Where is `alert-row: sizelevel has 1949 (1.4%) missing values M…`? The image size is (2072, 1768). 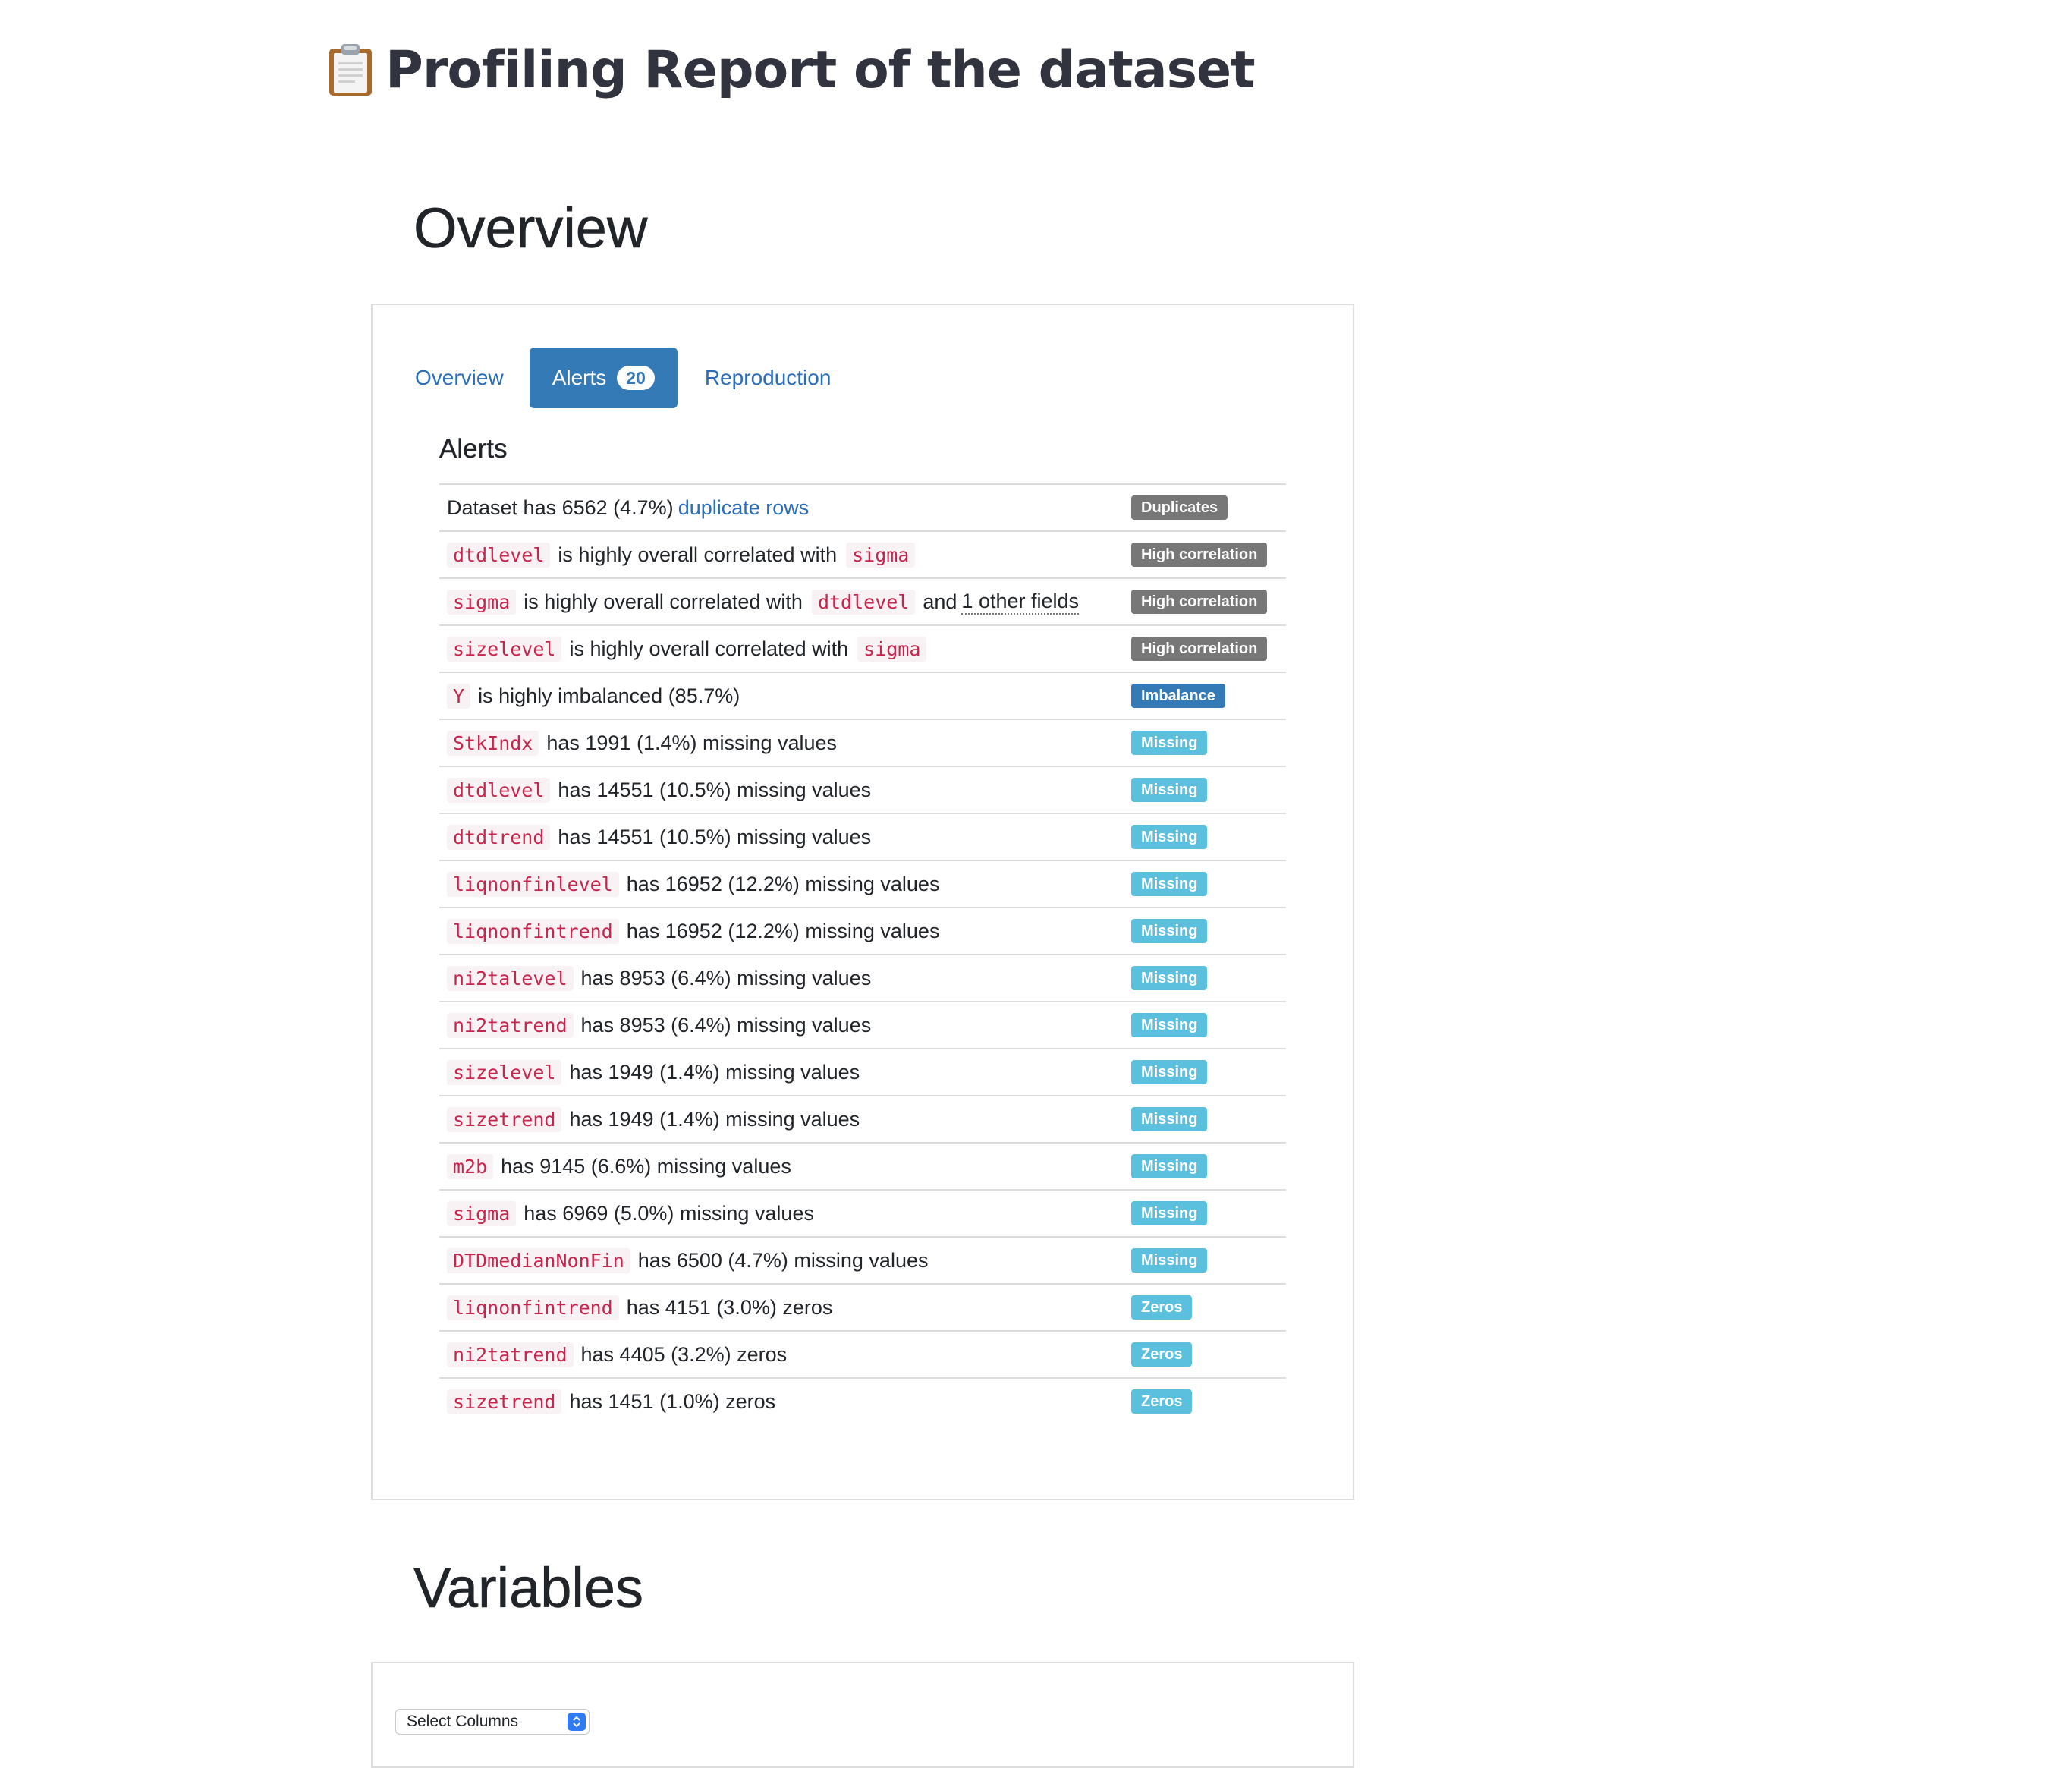 alert-row: sizelevel has 1949 (1.4%) missing values M… is located at coordinates (863, 1072).